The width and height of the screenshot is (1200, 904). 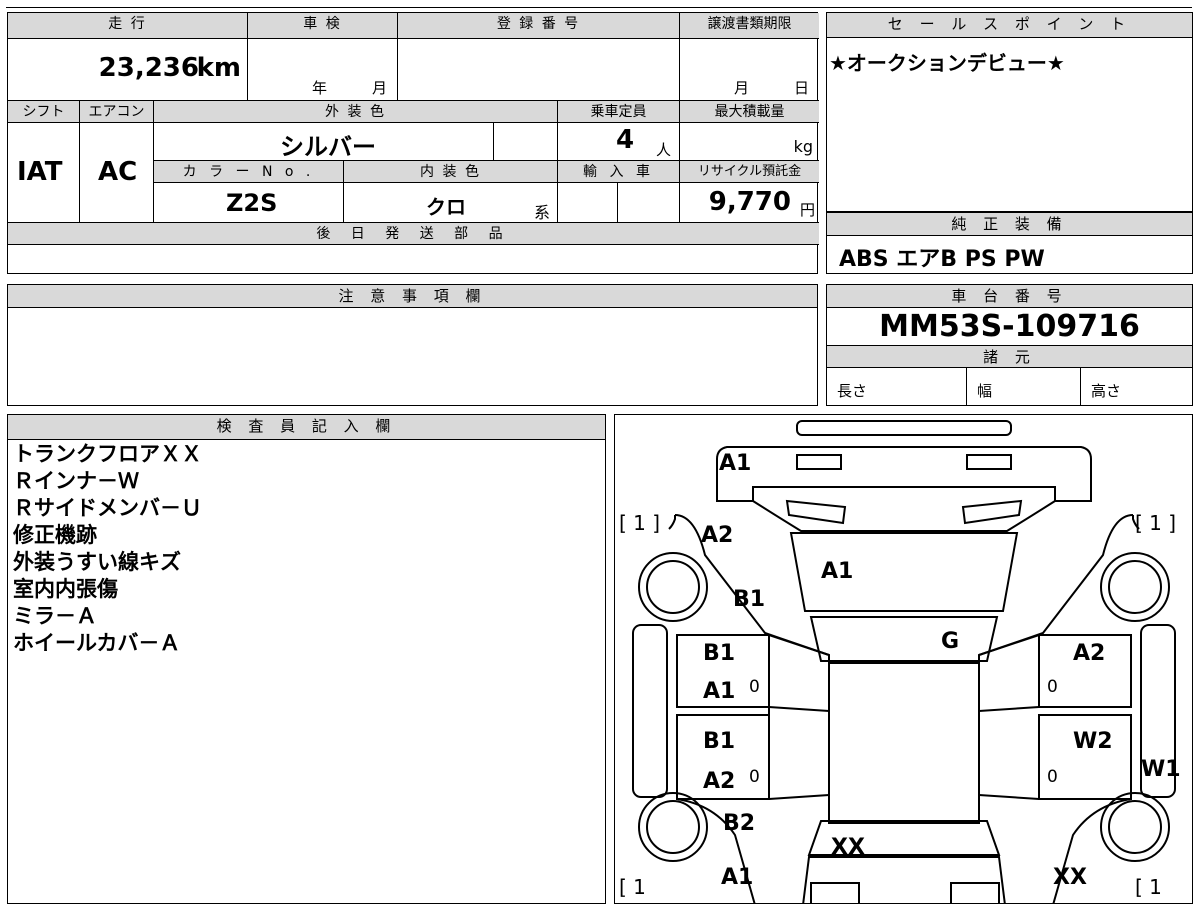 I want to click on code-left-fender: B2, so click(x=739, y=823).